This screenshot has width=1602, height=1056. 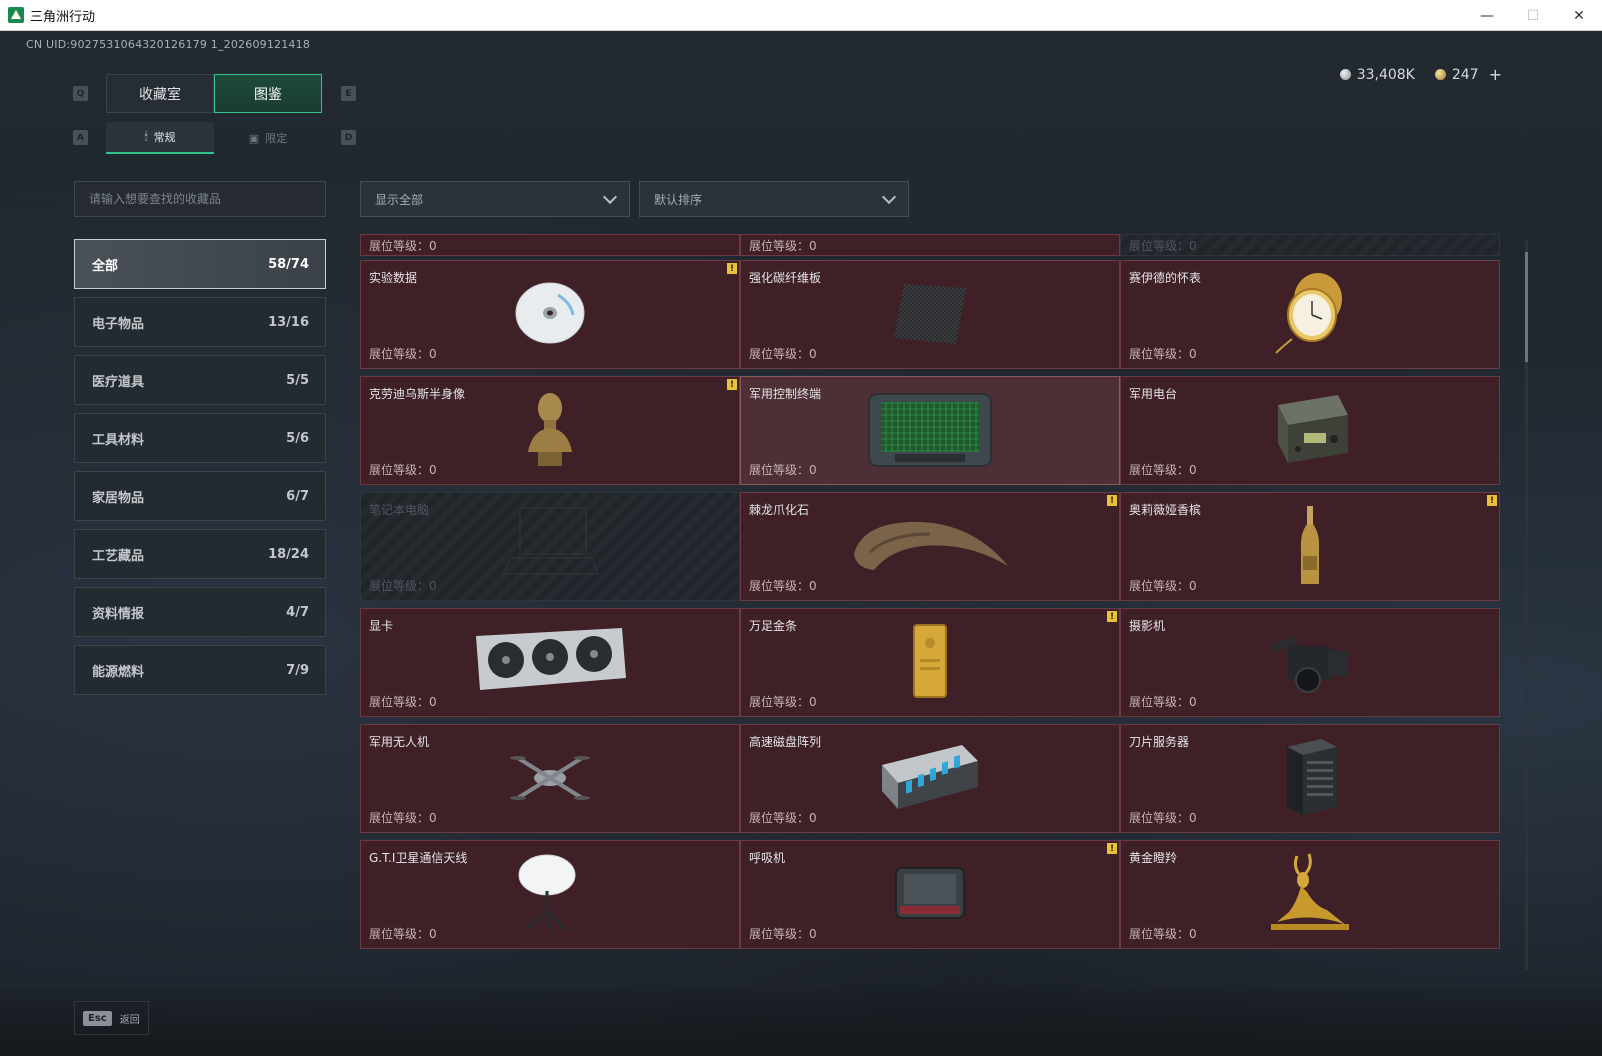 I want to click on scrollbar-thumb, so click(x=1526, y=307).